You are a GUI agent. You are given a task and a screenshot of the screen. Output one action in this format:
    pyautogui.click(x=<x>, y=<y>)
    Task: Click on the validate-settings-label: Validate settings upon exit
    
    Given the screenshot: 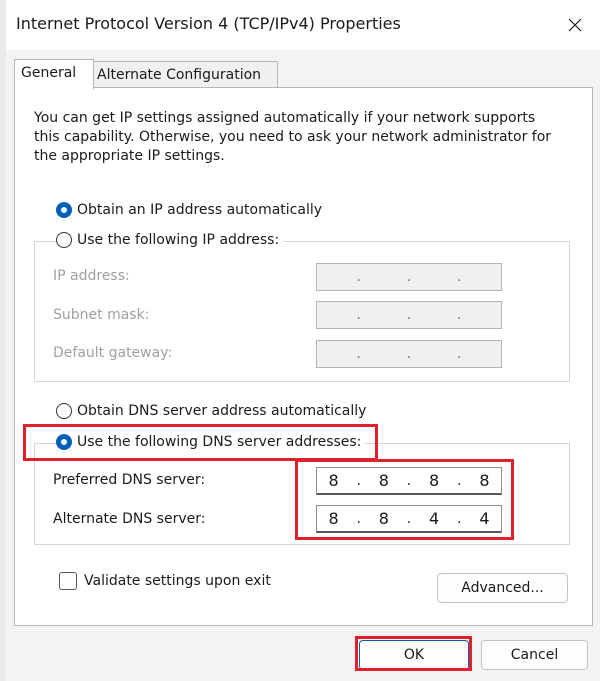 What is the action you would take?
    pyautogui.click(x=177, y=581)
    